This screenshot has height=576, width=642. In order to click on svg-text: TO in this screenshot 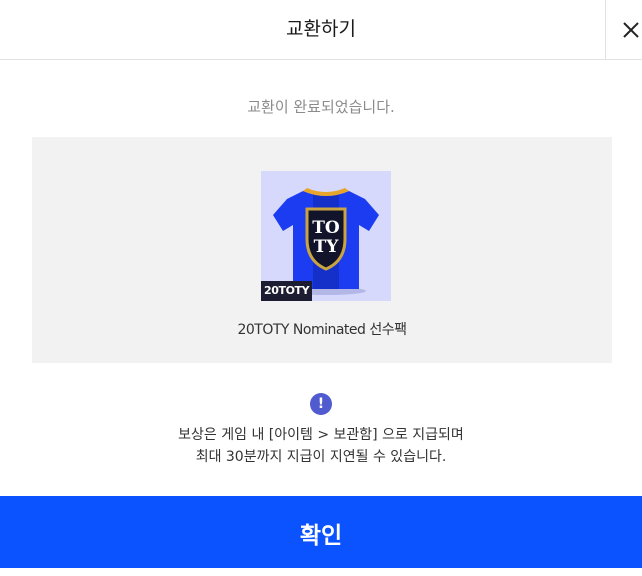, I will do `click(326, 228)`.